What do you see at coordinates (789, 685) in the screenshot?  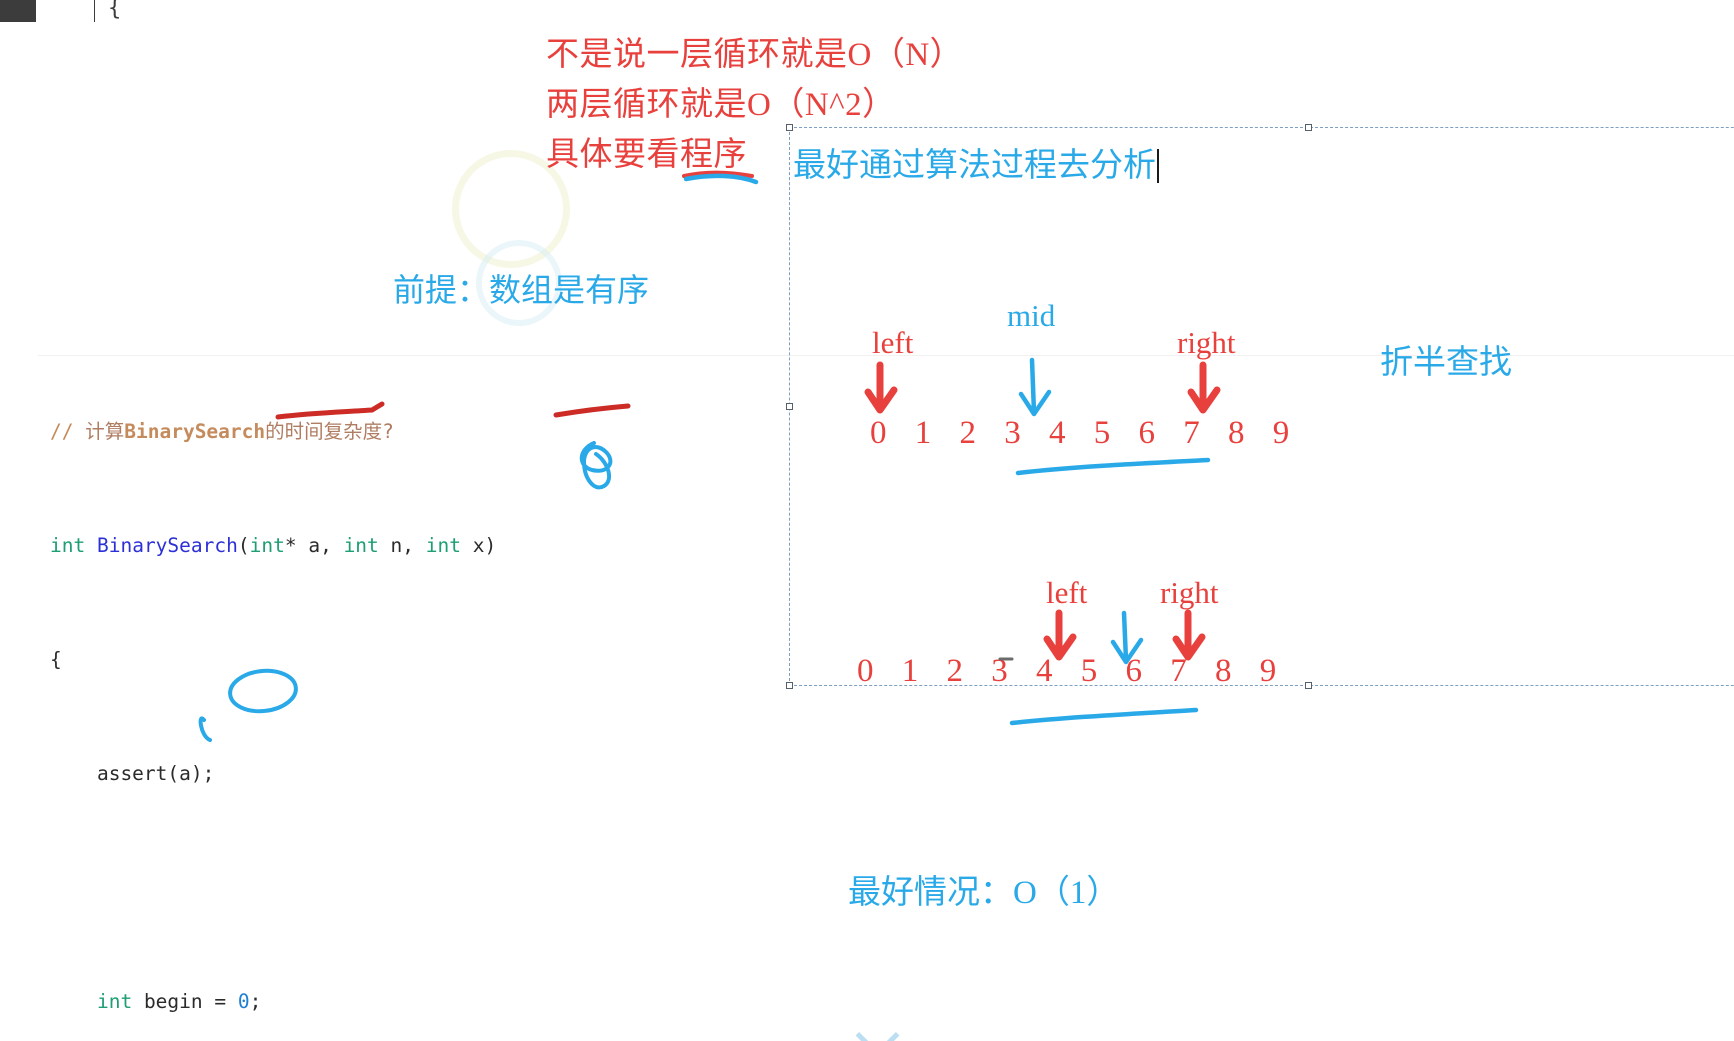 I see `selection-handle-bottom-left` at bounding box center [789, 685].